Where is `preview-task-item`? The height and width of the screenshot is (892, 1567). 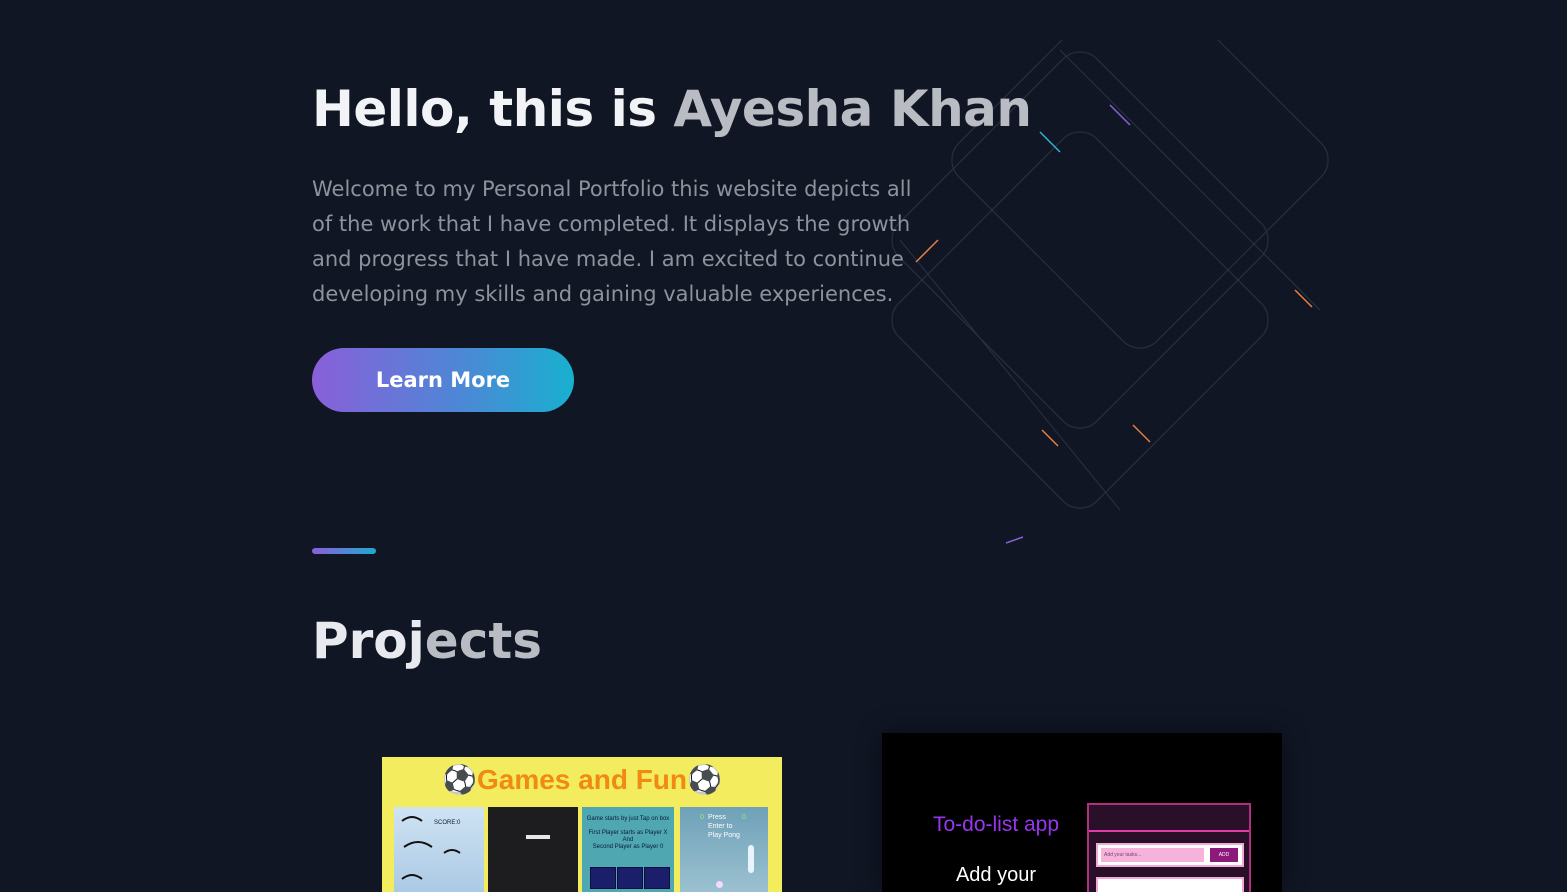
preview-task-item is located at coordinates (1170, 884).